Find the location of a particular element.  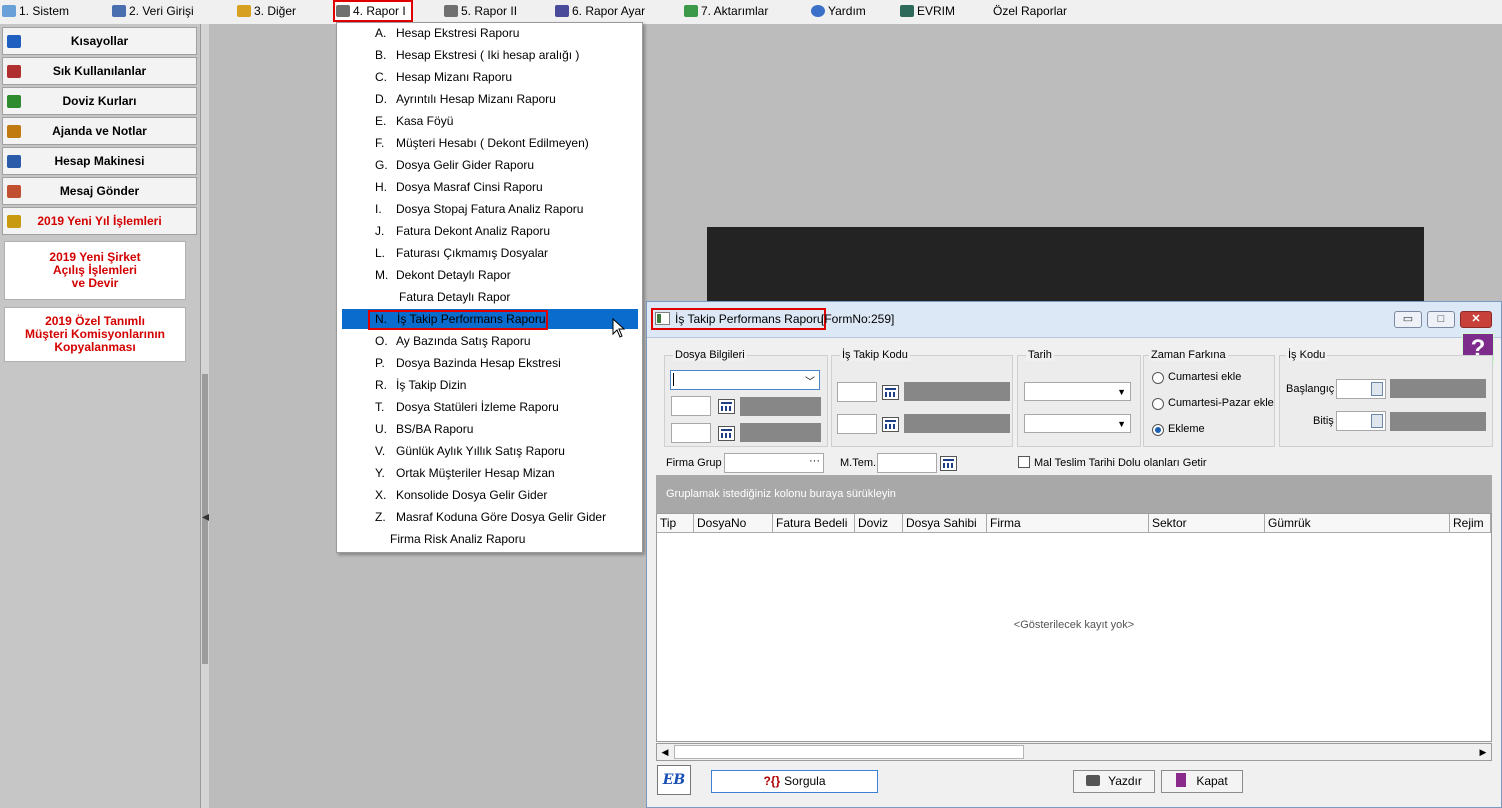

menu-sistem: 1. Sistem is located at coordinates (35, 11).